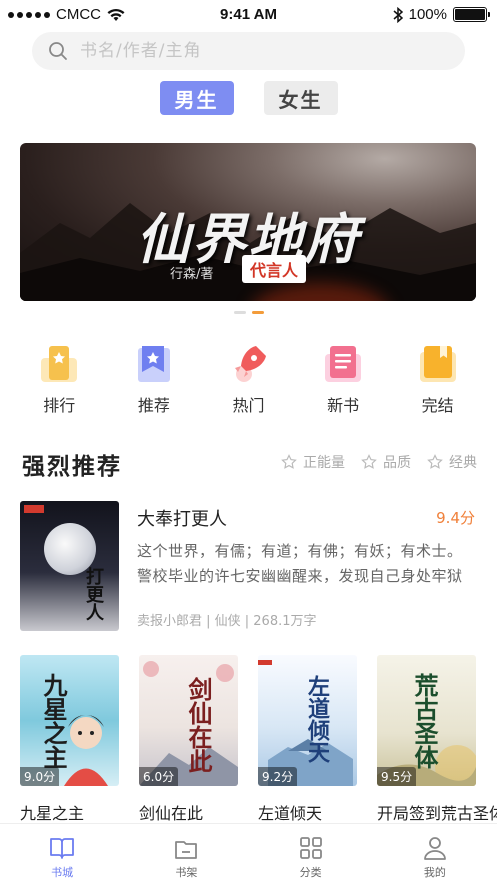 The image size is (497, 883). I want to click on cover-title: 荒古圣体, so click(424, 721).